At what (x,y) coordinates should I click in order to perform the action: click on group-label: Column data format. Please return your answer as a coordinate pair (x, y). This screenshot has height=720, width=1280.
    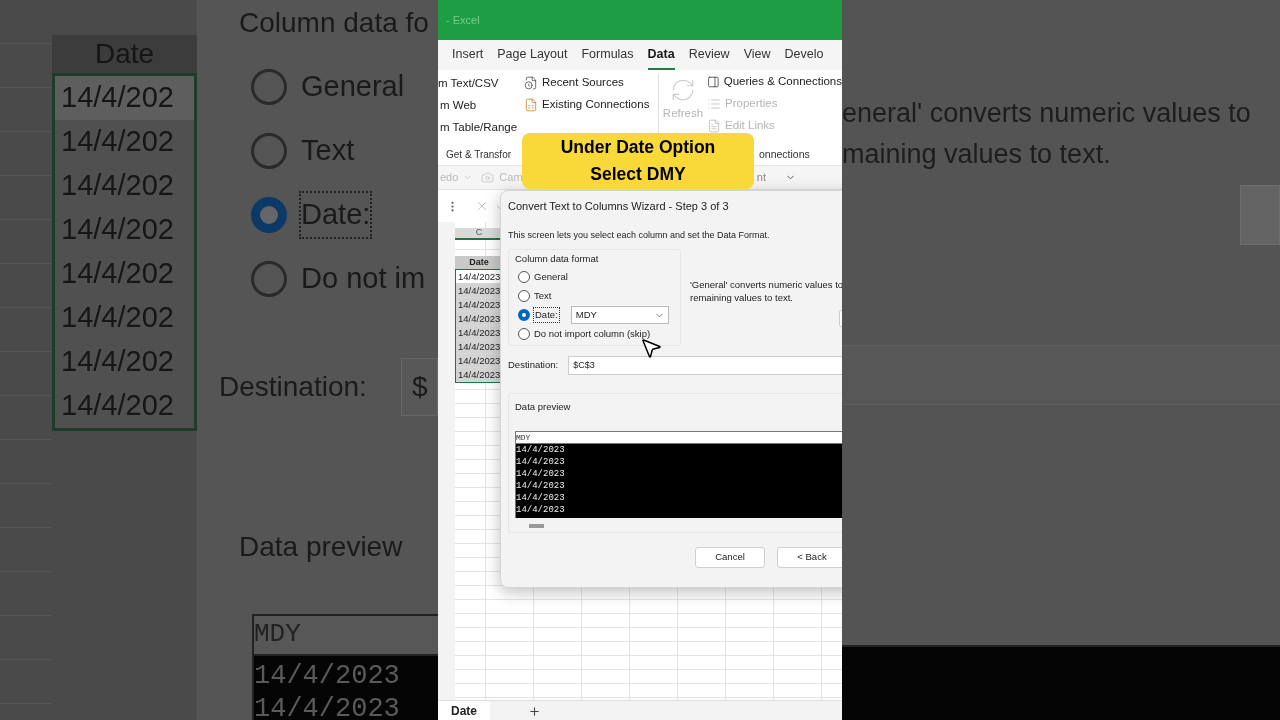
    Looking at the image, I should click on (557, 259).